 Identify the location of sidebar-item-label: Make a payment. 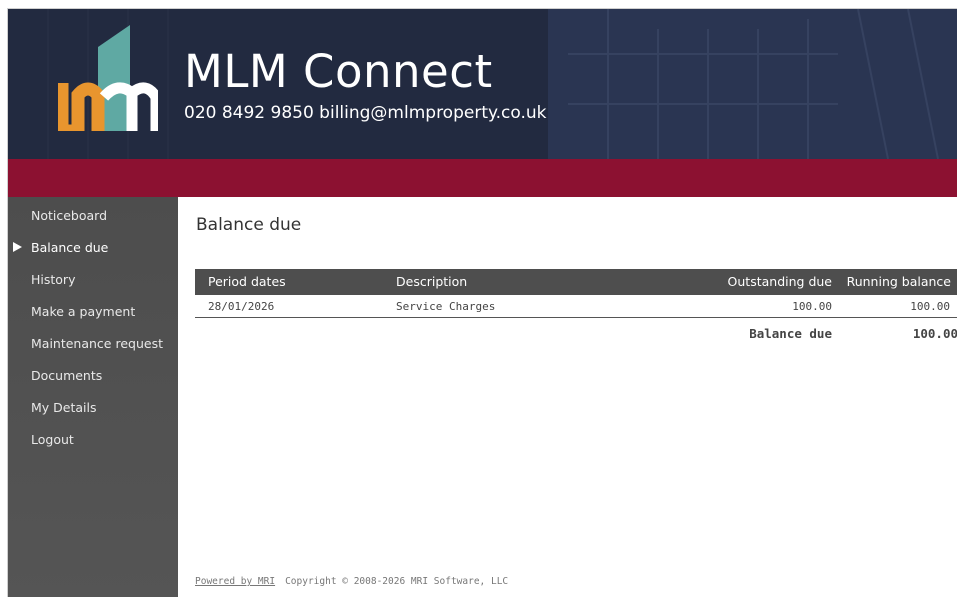
(83, 311).